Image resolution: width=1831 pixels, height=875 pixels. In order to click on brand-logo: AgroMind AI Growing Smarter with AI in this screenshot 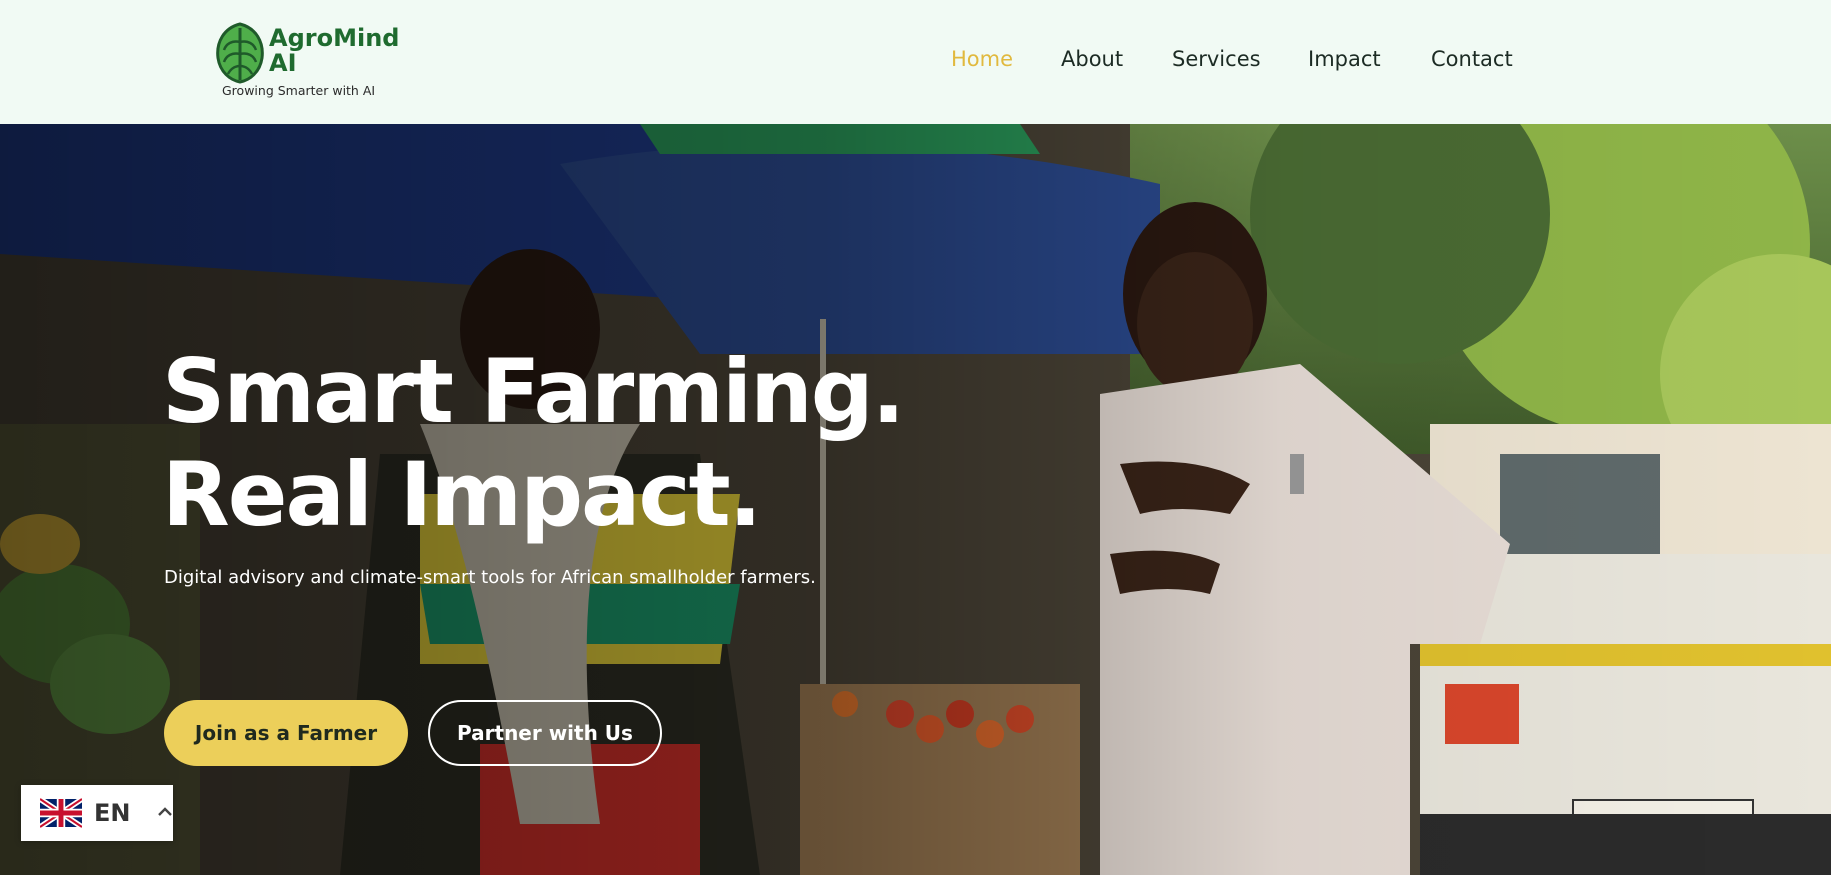, I will do `click(307, 61)`.